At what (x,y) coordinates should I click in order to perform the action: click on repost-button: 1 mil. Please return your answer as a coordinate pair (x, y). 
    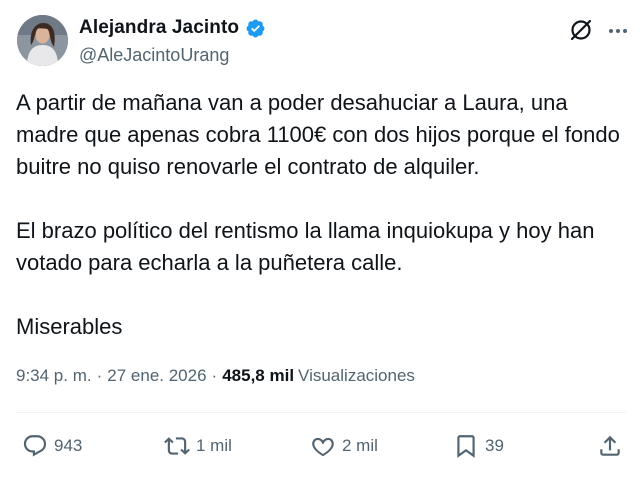
    Looking at the image, I should click on (198, 446).